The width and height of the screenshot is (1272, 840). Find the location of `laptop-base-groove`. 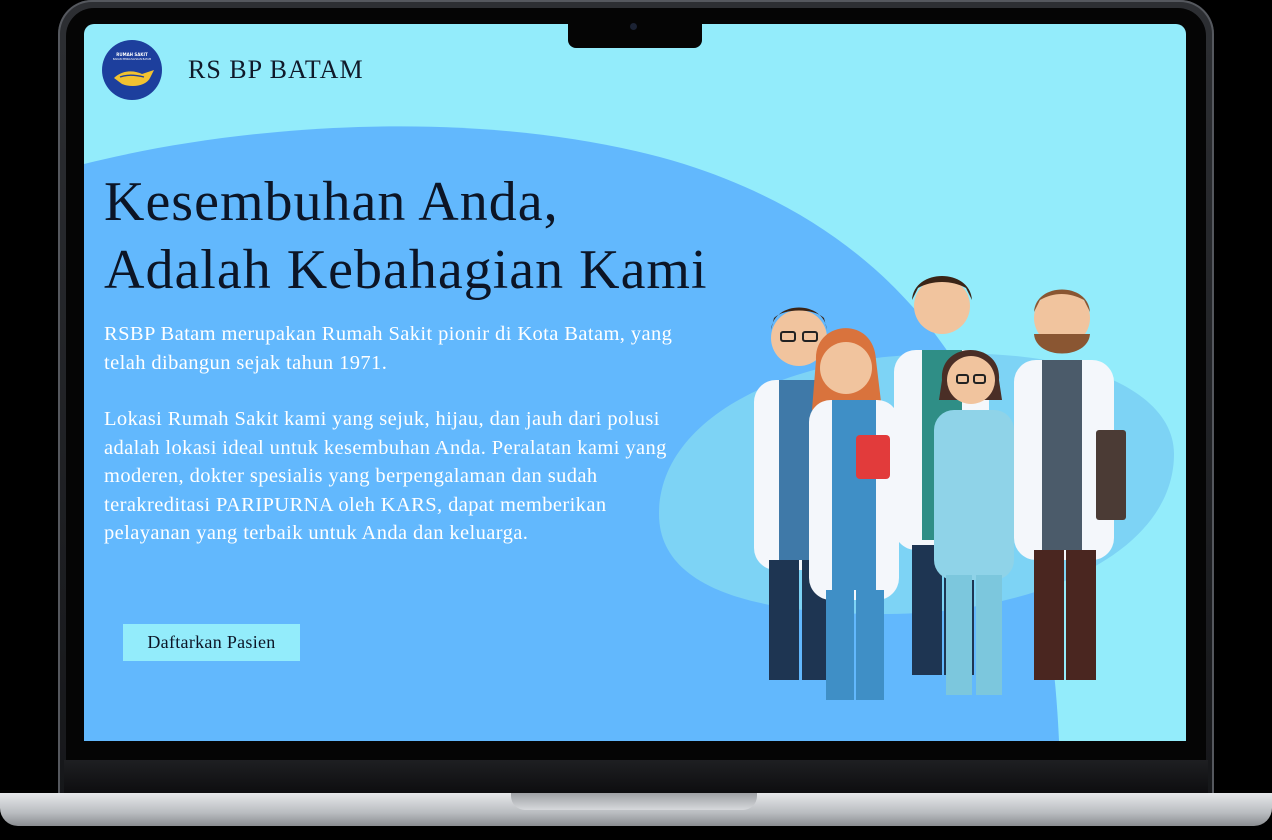

laptop-base-groove is located at coordinates (634, 801).